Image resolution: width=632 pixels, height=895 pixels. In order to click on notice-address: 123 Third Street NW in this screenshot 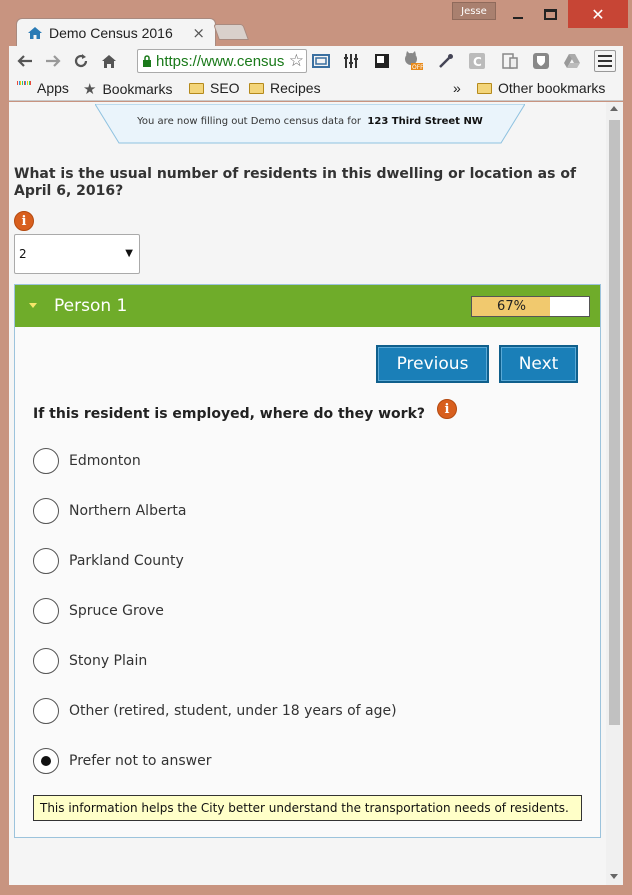, I will do `click(425, 121)`.